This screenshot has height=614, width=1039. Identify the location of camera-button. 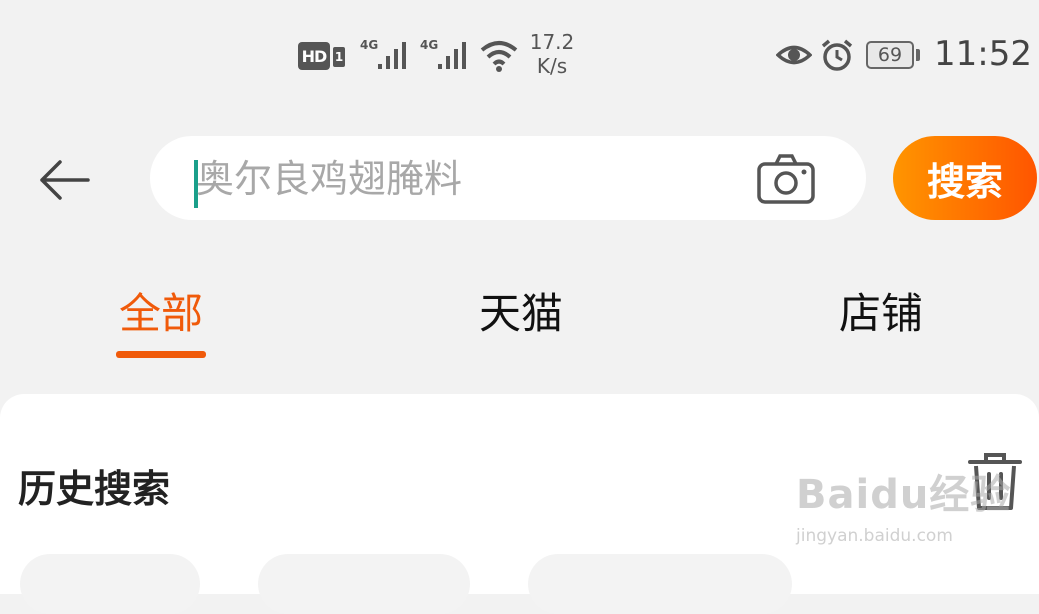
(786, 179).